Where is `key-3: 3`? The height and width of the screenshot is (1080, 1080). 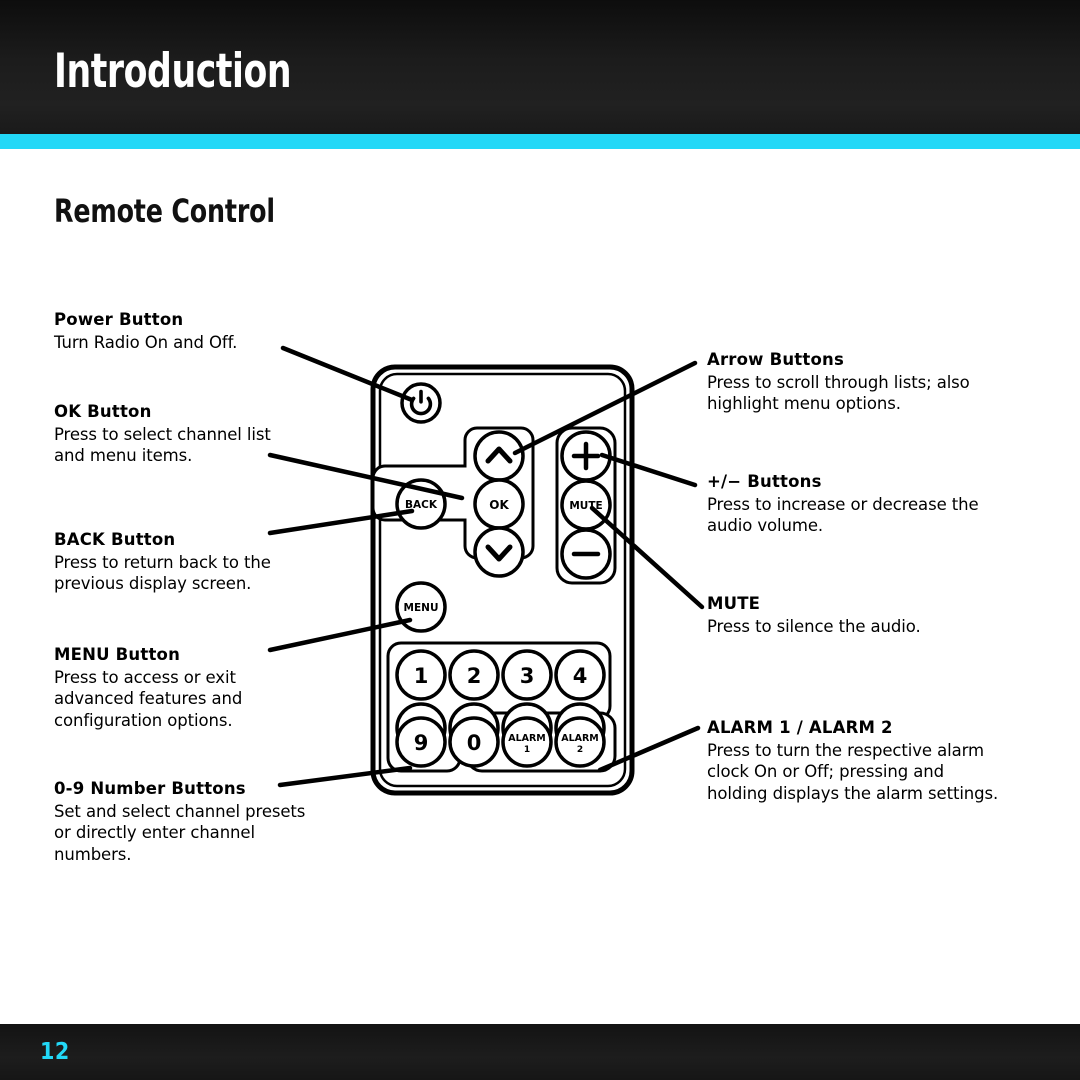
key-3: 3 is located at coordinates (527, 675).